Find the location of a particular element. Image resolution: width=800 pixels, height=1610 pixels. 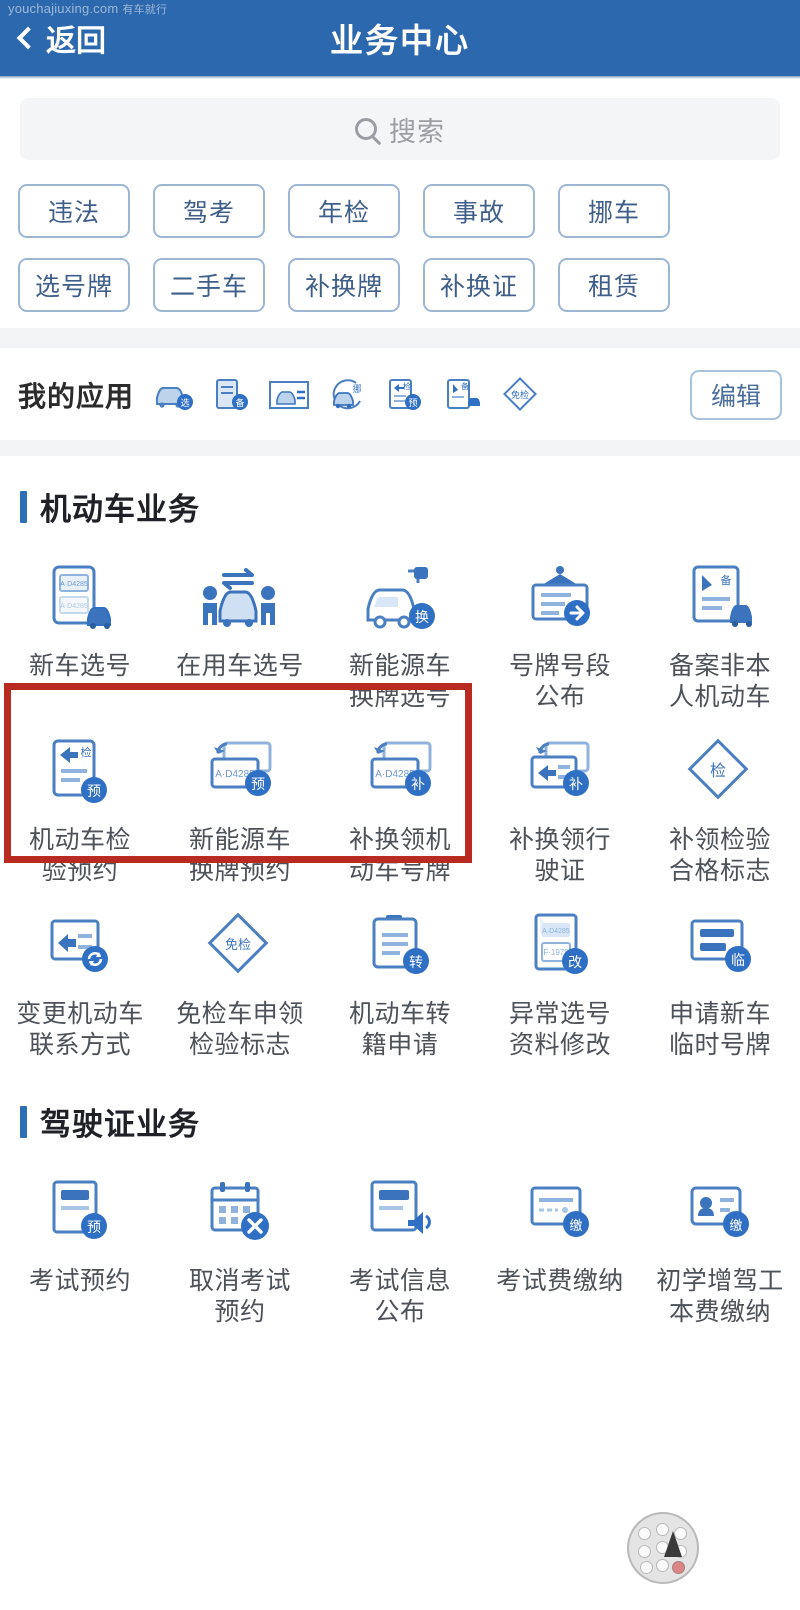

grid-item-new-car-plate-select: A·D4285 A·D4285 新车选号 is located at coordinates (80, 636).